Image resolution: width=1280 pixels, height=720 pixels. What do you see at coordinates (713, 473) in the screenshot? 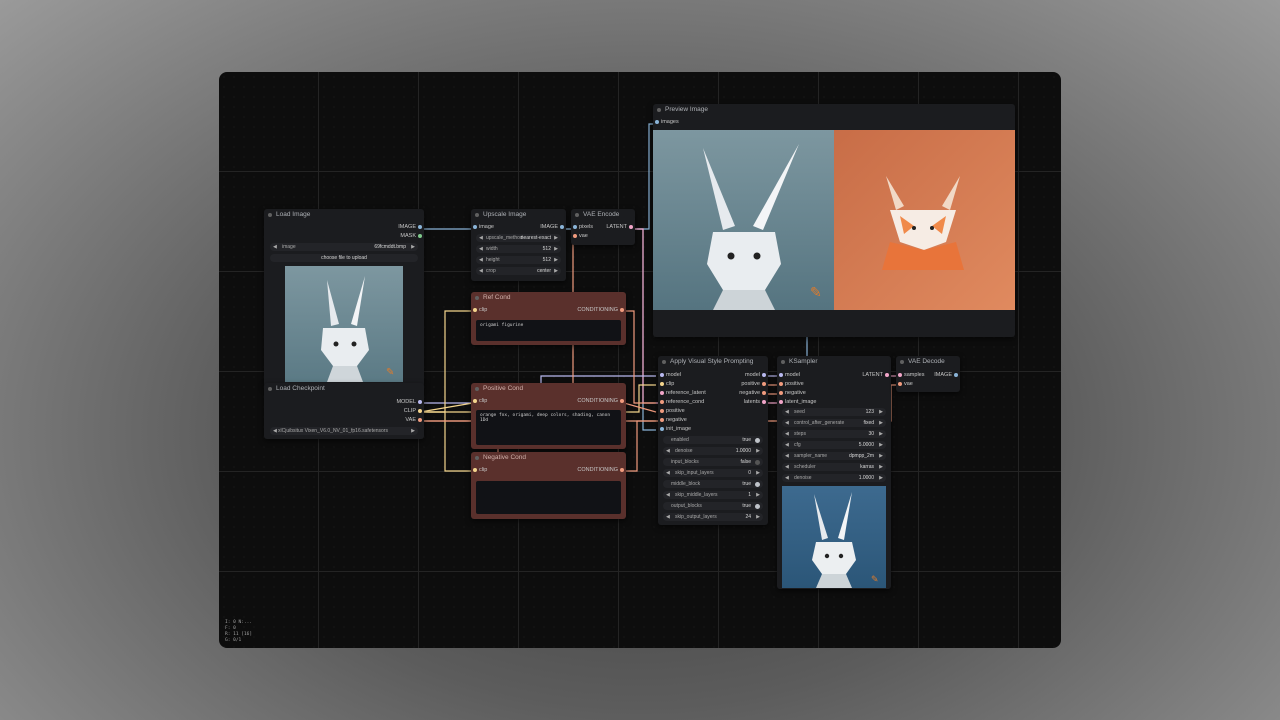
I see `skip-input-layers-widget: ◀ skip_input_layers 0 ▶` at bounding box center [713, 473].